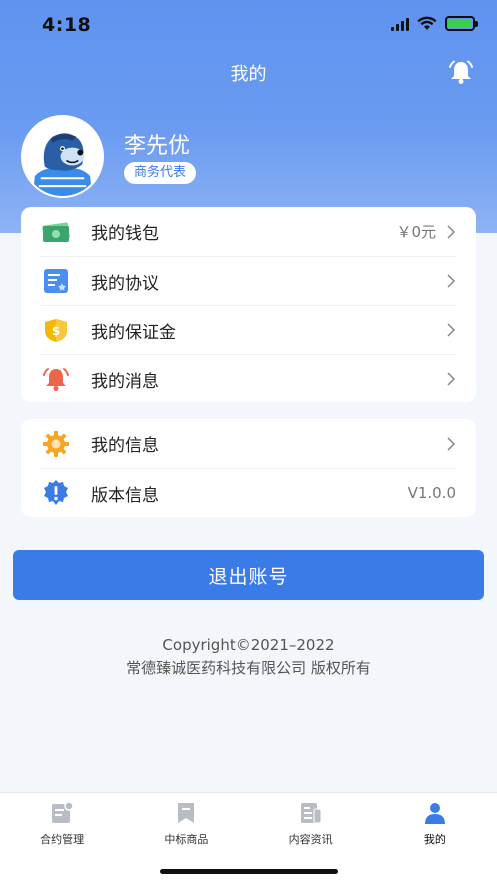  What do you see at coordinates (56, 281) in the screenshot?
I see `agreement-icon` at bounding box center [56, 281].